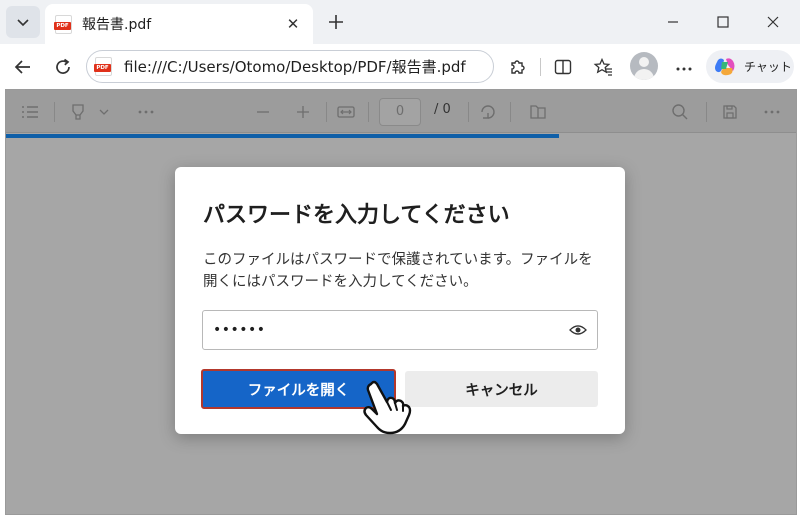 Image resolution: width=800 pixels, height=517 pixels. What do you see at coordinates (768, 67) in the screenshot?
I see `copilot-chat-label: チャット` at bounding box center [768, 67].